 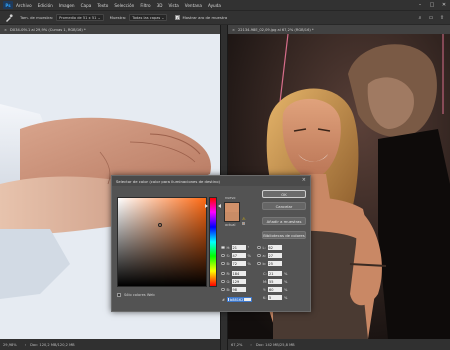 I want to click on eyedropper-icon, so click(x=9, y=18).